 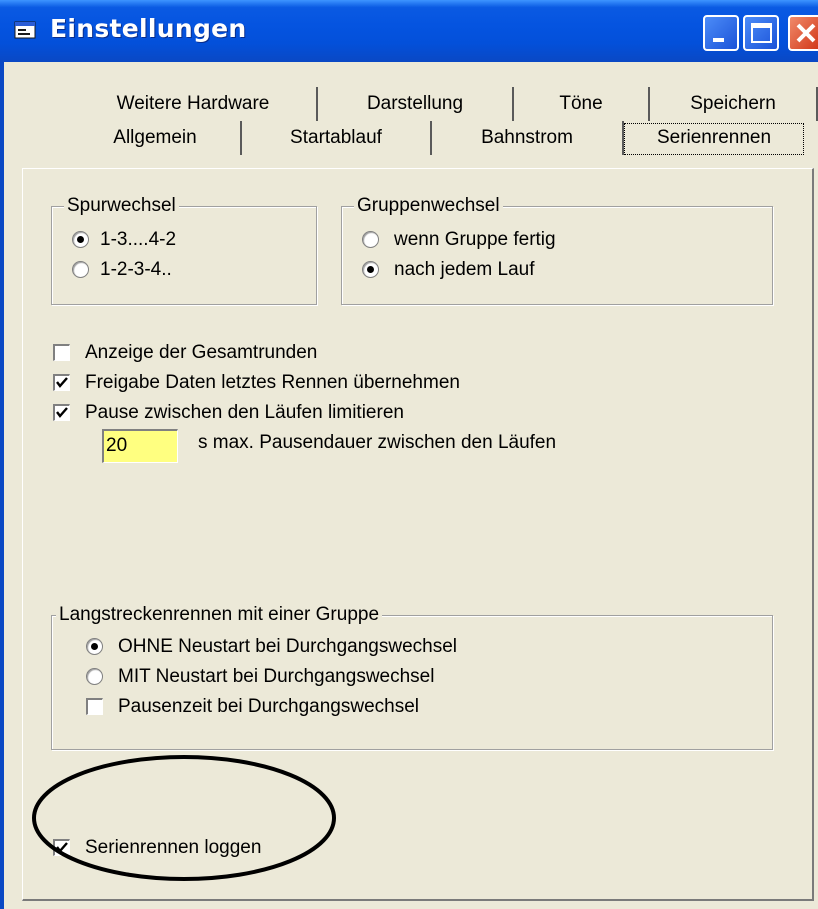 What do you see at coordinates (276, 676) in the screenshot?
I see `radio-label: MIT Neustart bei Durchgangswechsel` at bounding box center [276, 676].